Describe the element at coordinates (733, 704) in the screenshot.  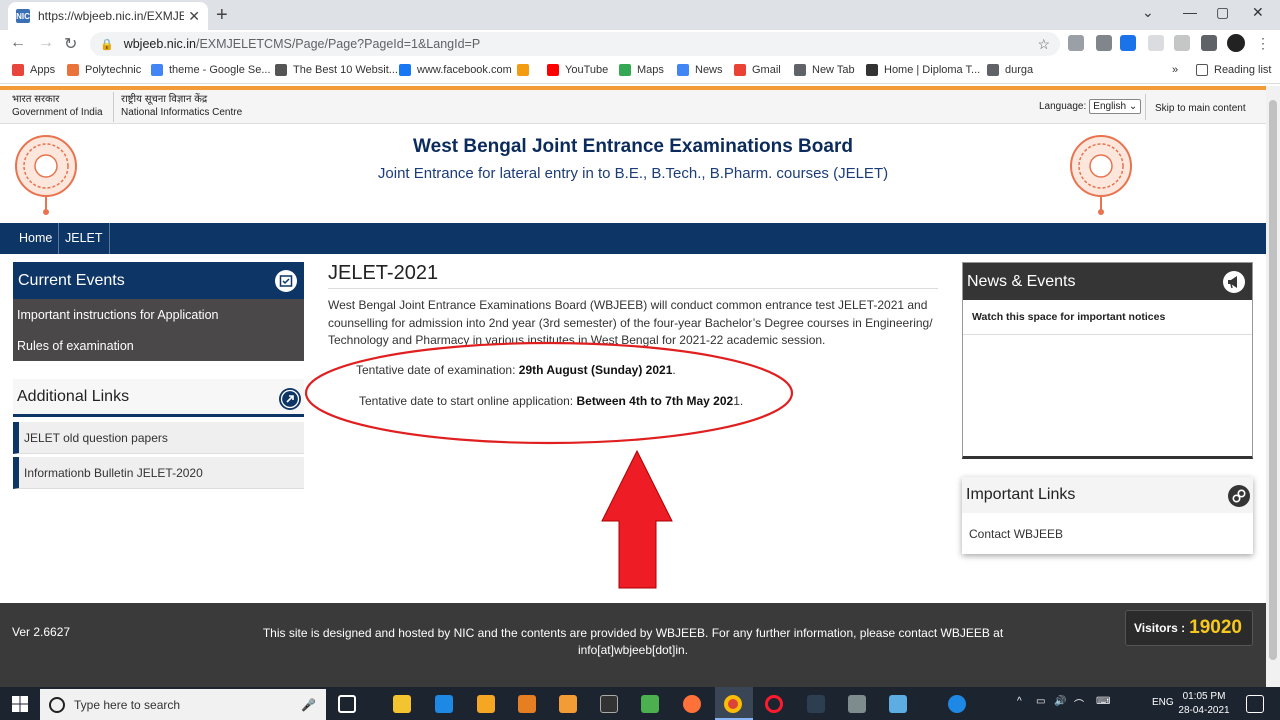
I see `chrome-icon` at that location.